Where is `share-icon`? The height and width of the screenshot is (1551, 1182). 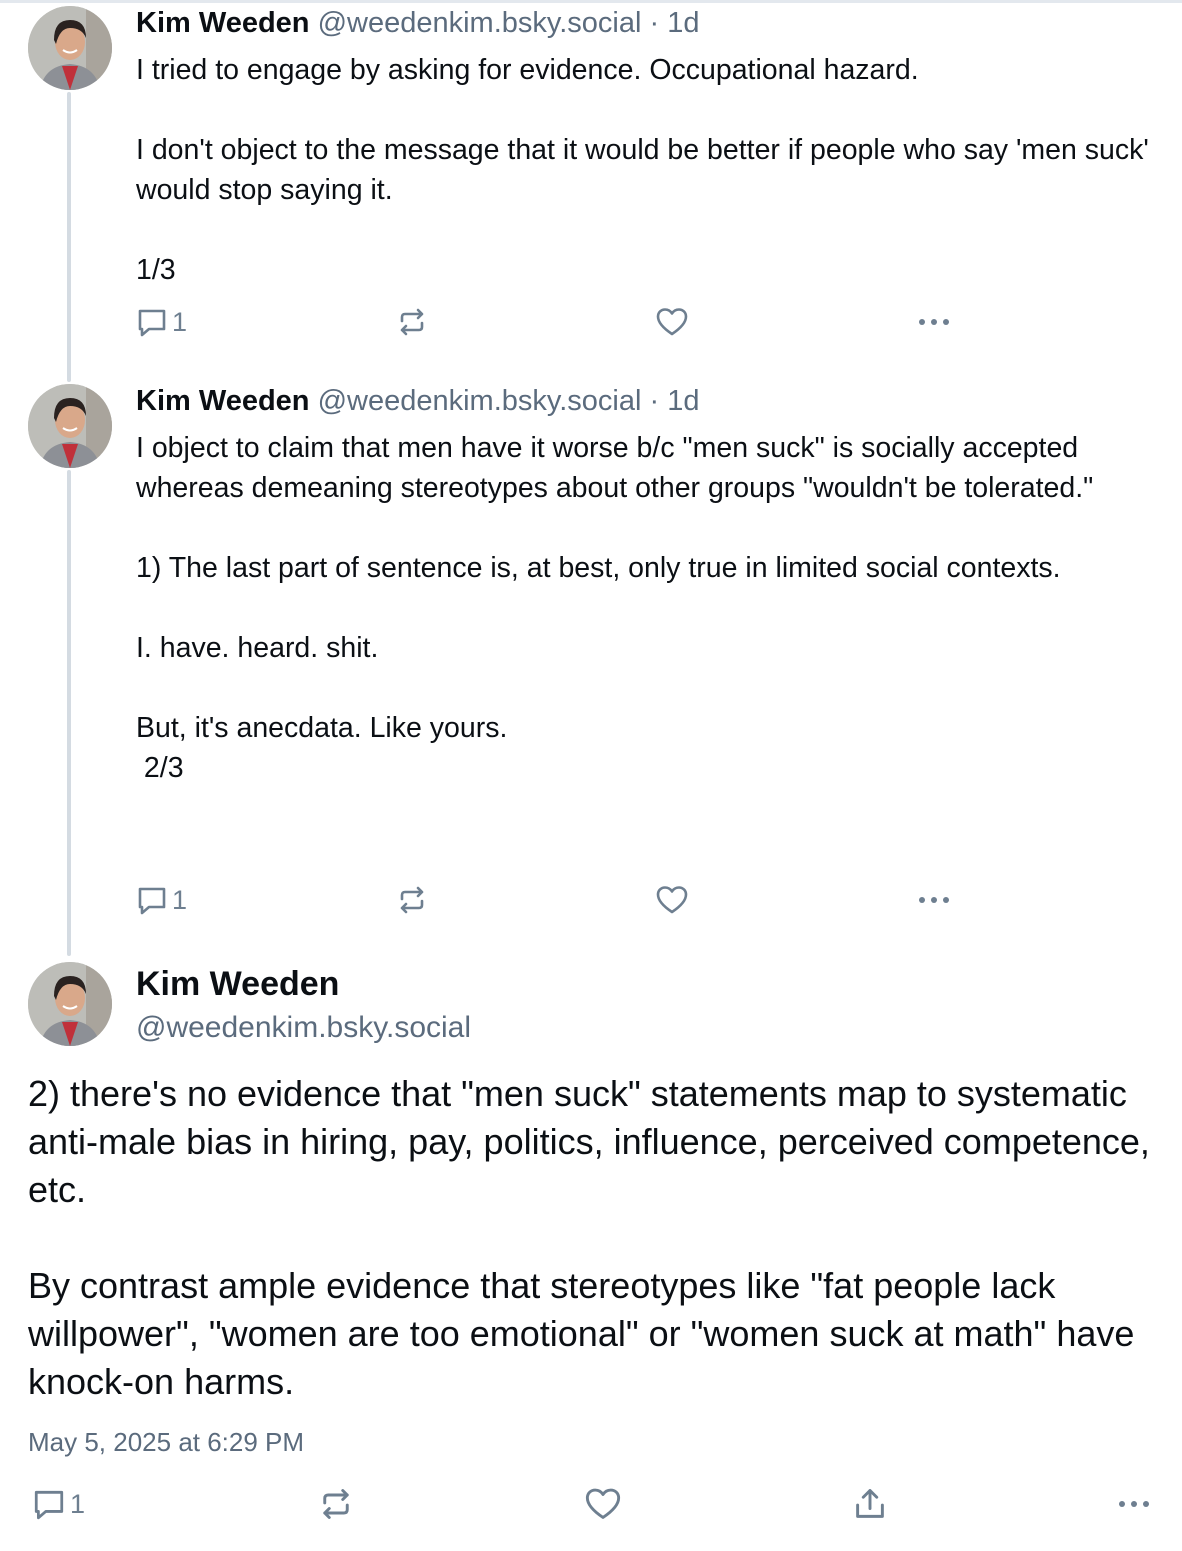 share-icon is located at coordinates (870, 1504).